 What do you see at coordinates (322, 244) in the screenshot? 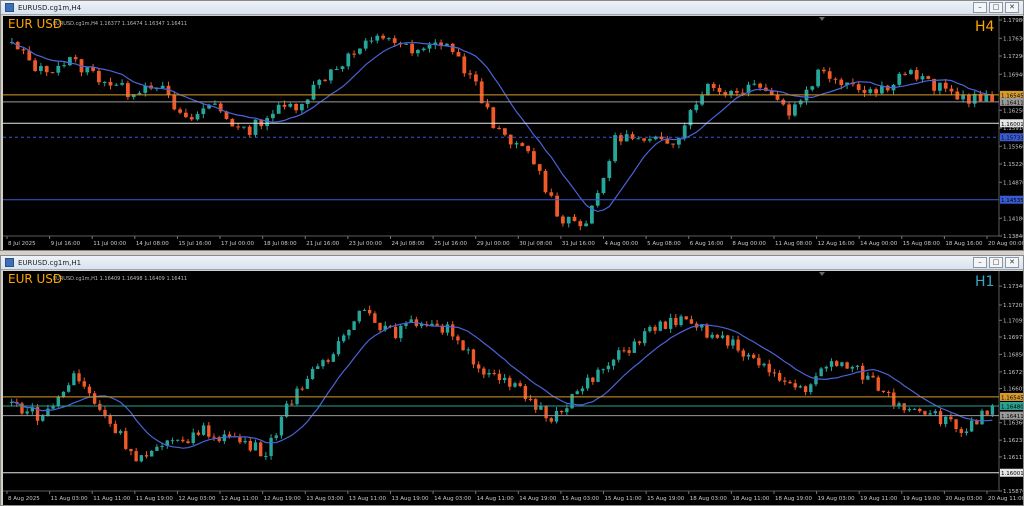
I see `x-tick-label: 21 Jul 16:00` at bounding box center [322, 244].